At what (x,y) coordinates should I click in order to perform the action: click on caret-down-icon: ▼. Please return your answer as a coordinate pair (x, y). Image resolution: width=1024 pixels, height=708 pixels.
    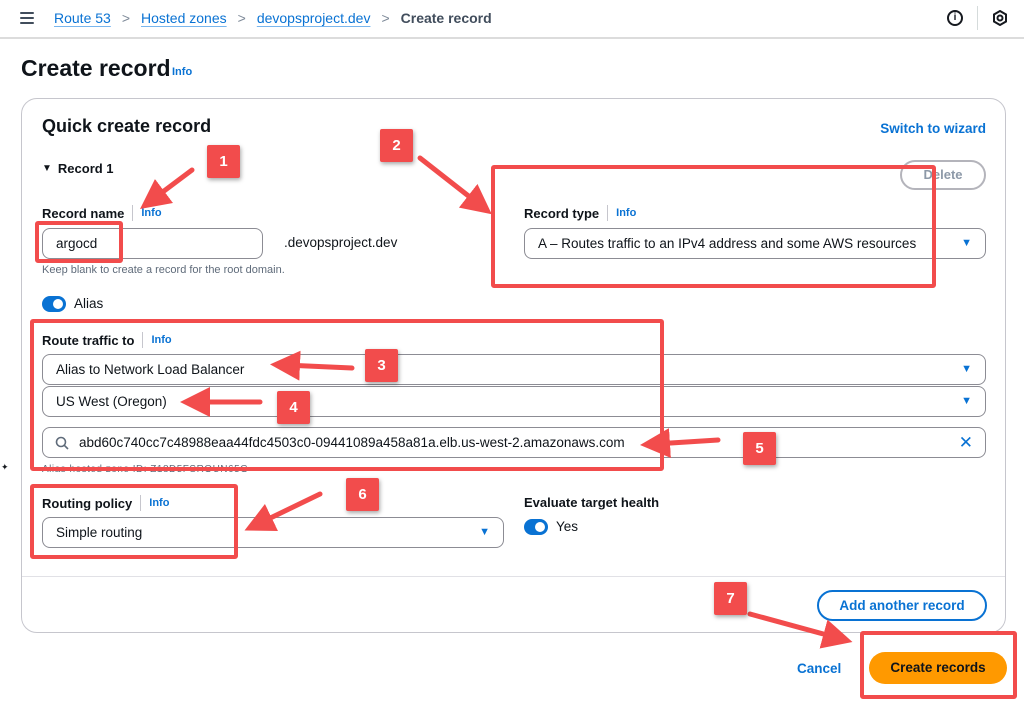
    Looking at the image, I should click on (47, 168).